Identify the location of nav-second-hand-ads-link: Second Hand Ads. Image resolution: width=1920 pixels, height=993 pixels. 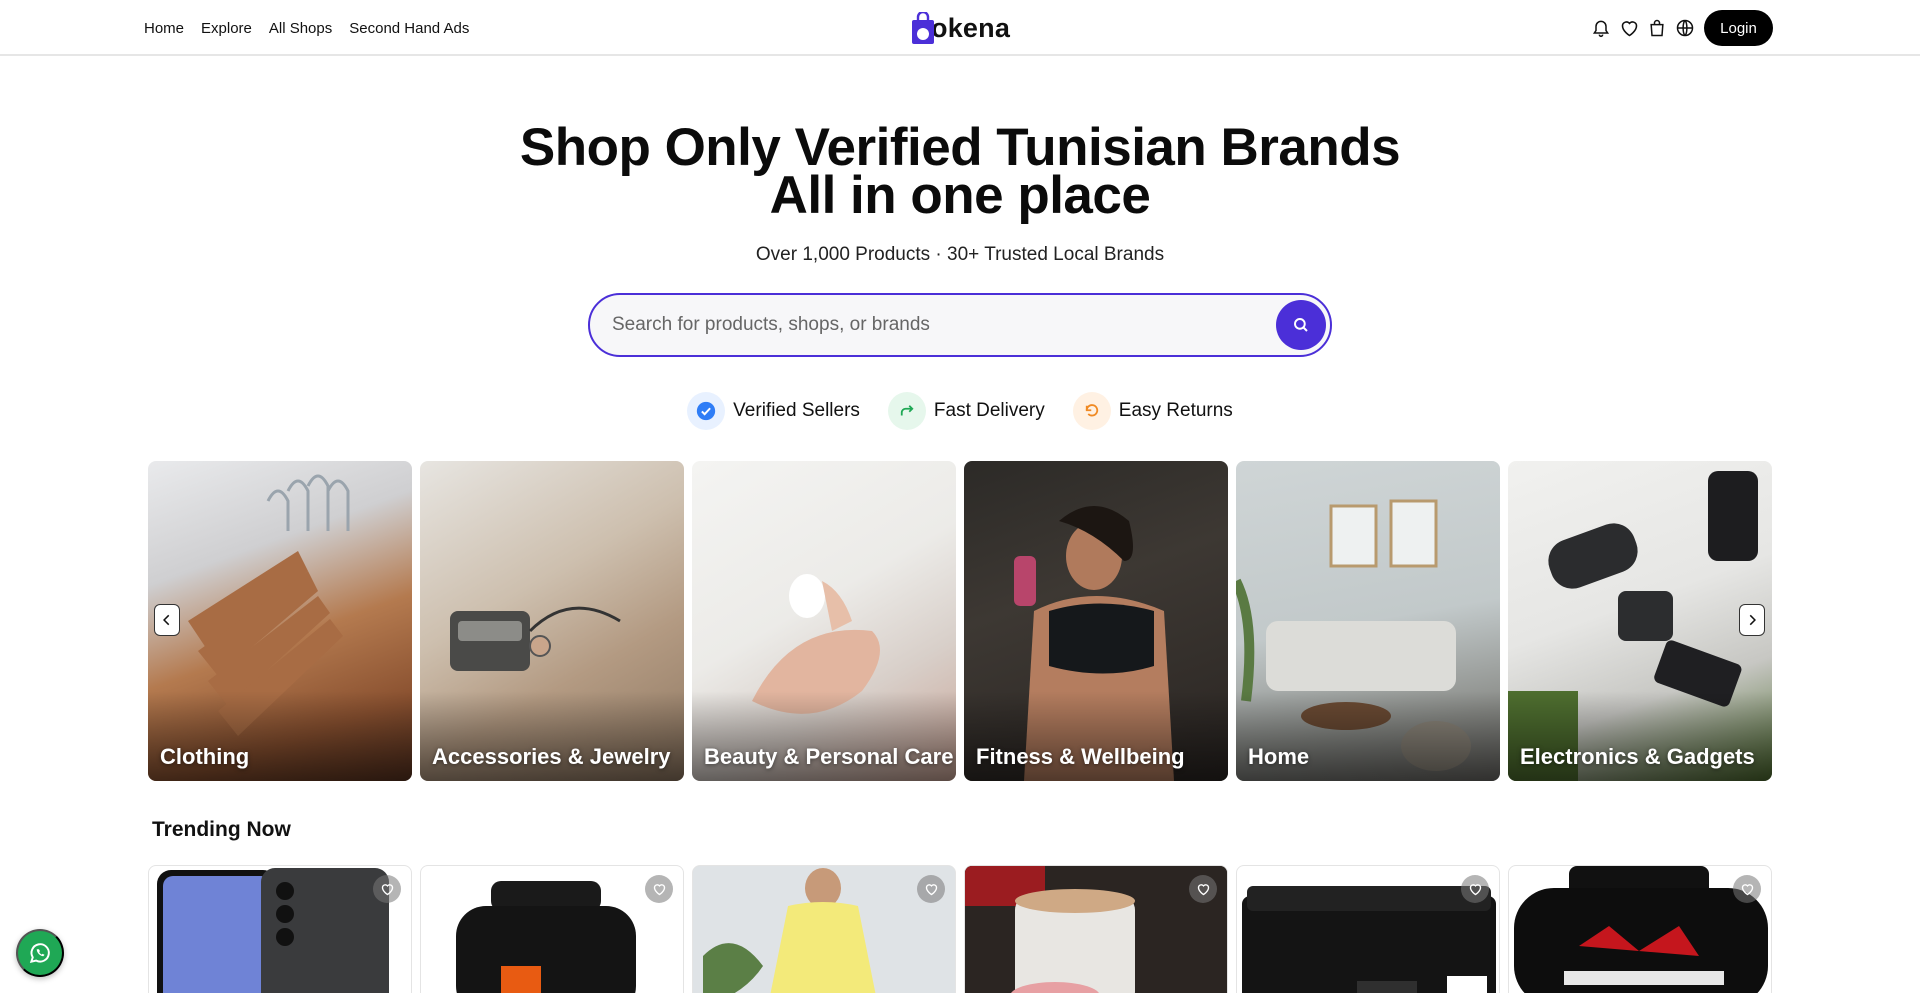
(409, 28).